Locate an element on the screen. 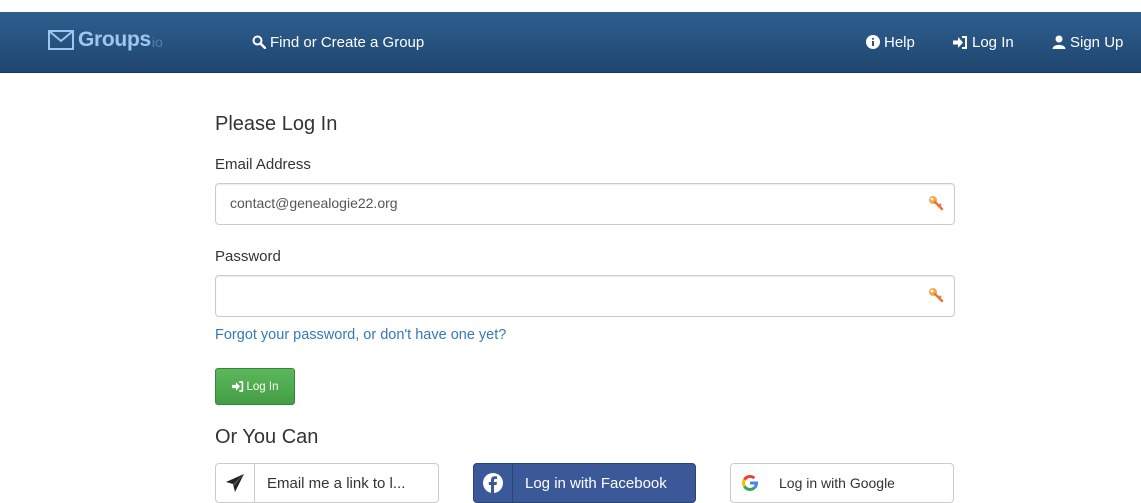  login-nav-link: Log In is located at coordinates (983, 42).